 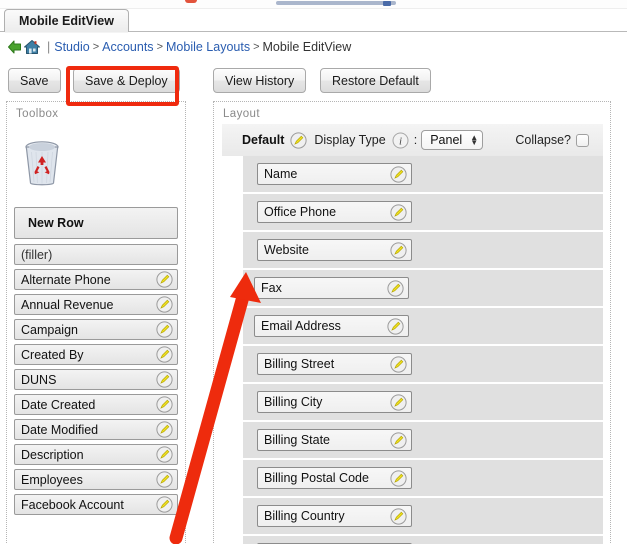 I want to click on layout-field: Billing Postal Code, so click(x=334, y=478).